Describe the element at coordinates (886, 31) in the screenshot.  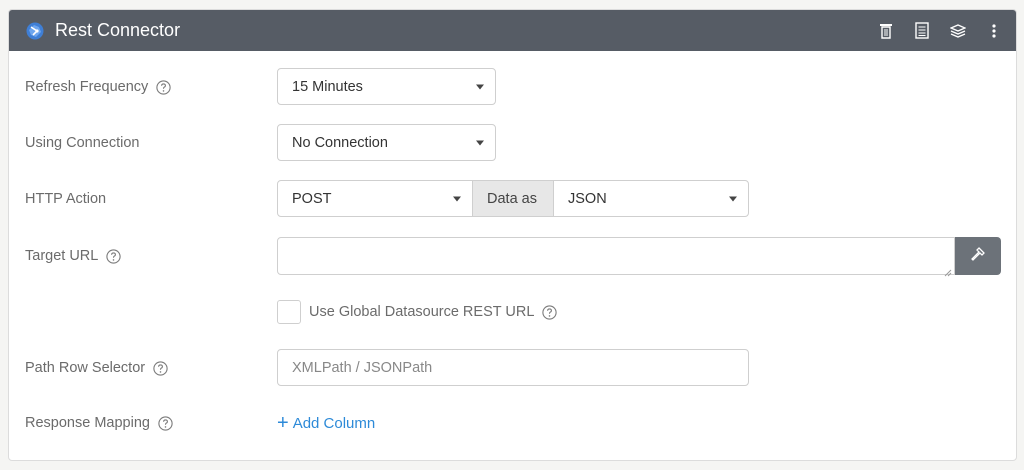
I see `delete-icon` at that location.